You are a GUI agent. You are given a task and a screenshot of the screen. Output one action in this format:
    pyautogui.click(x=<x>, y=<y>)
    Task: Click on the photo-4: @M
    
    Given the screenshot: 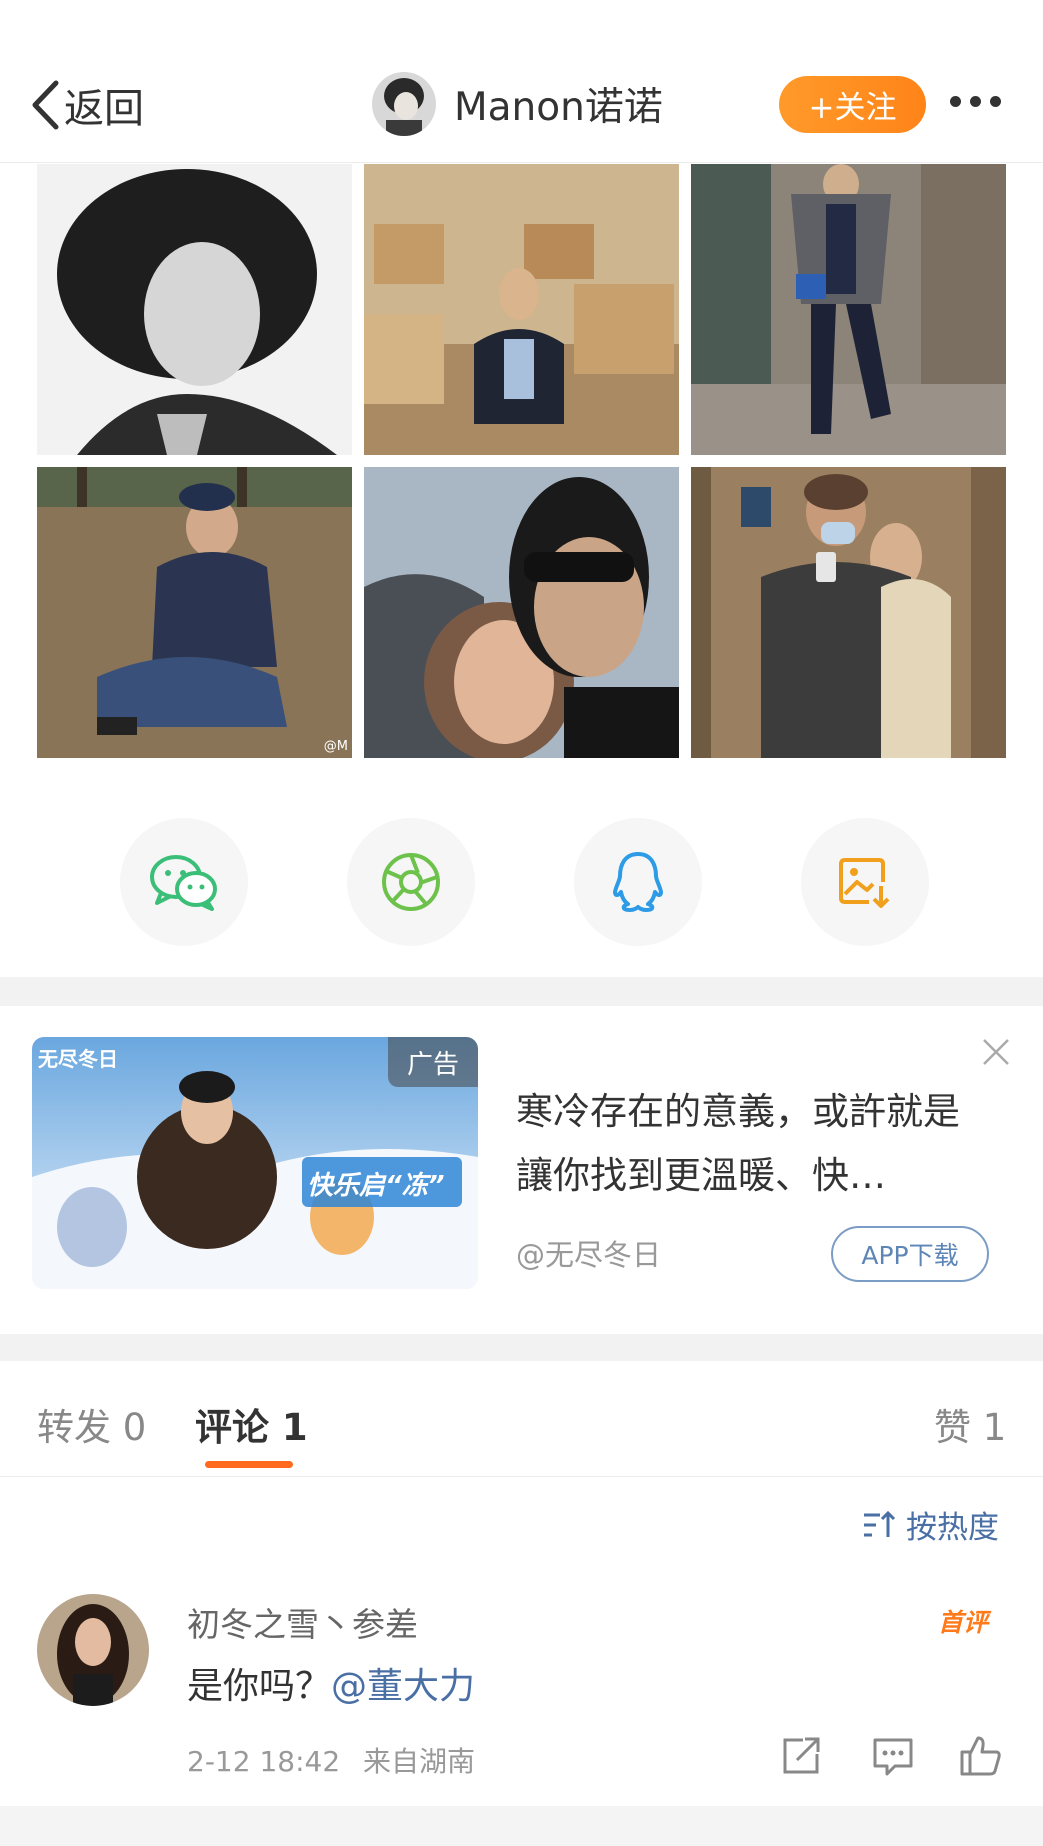 What is the action you would take?
    pyautogui.click(x=194, y=612)
    